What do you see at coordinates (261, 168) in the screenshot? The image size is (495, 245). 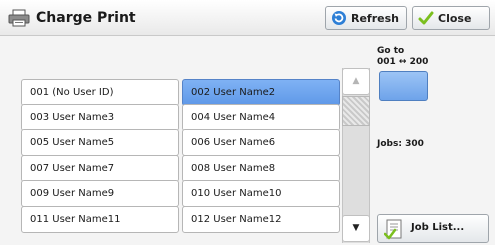 I see `user-item: 008 User Name8` at bounding box center [261, 168].